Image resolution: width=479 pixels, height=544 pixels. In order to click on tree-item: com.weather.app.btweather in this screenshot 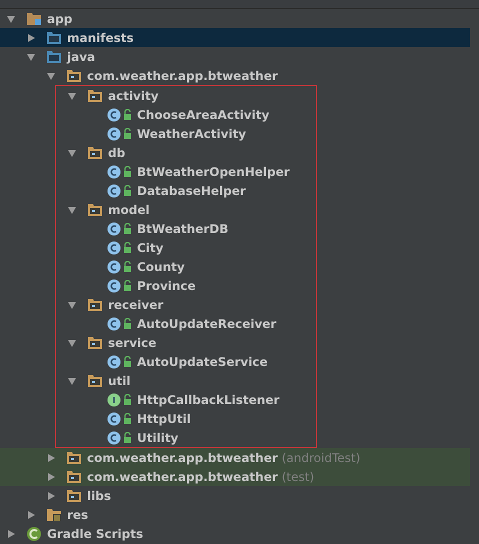, I will do `click(235, 75)`.